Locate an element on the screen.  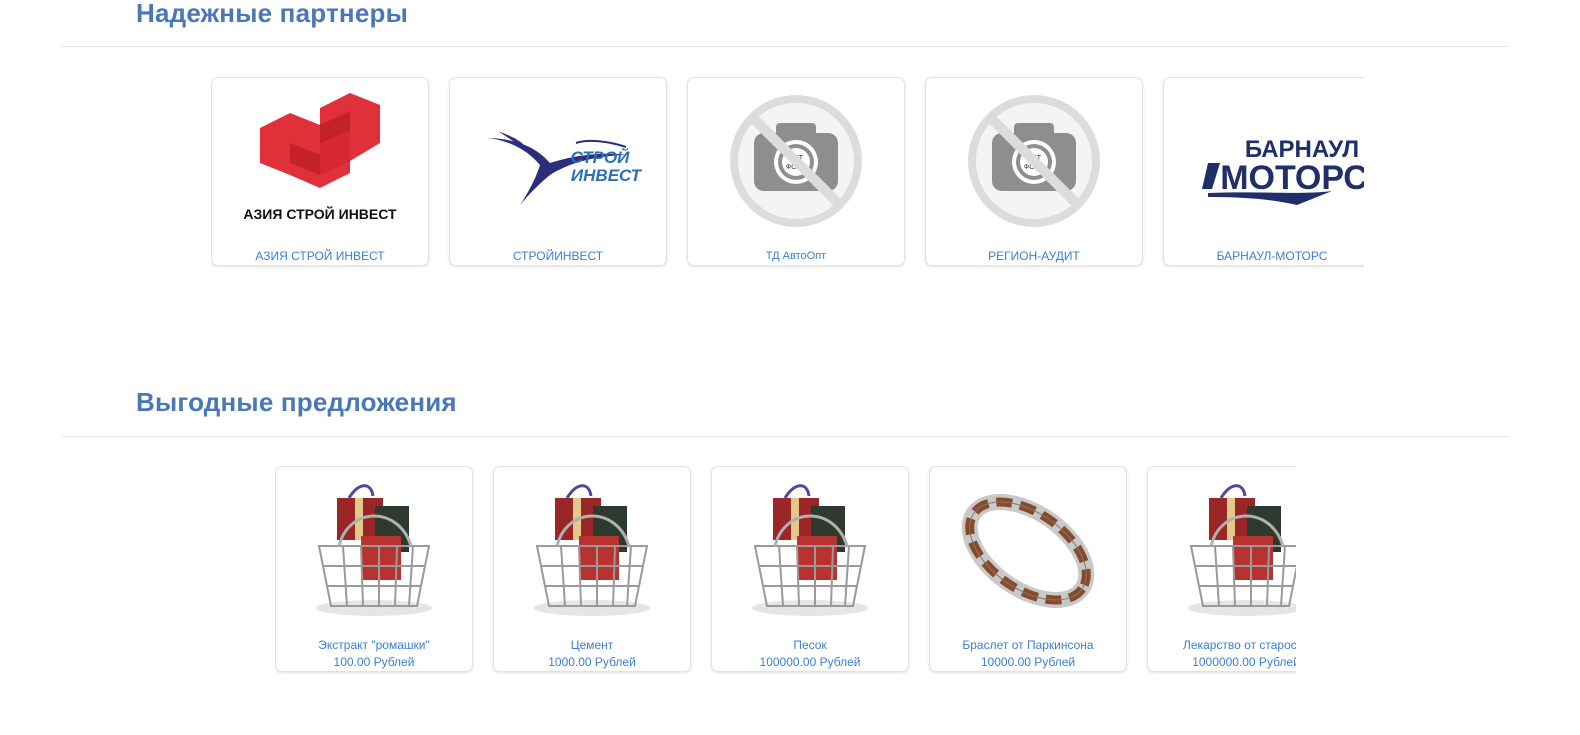
stroyinvest-logo: СТРОЙ ИНВЕСТ is located at coordinates (558, 158).